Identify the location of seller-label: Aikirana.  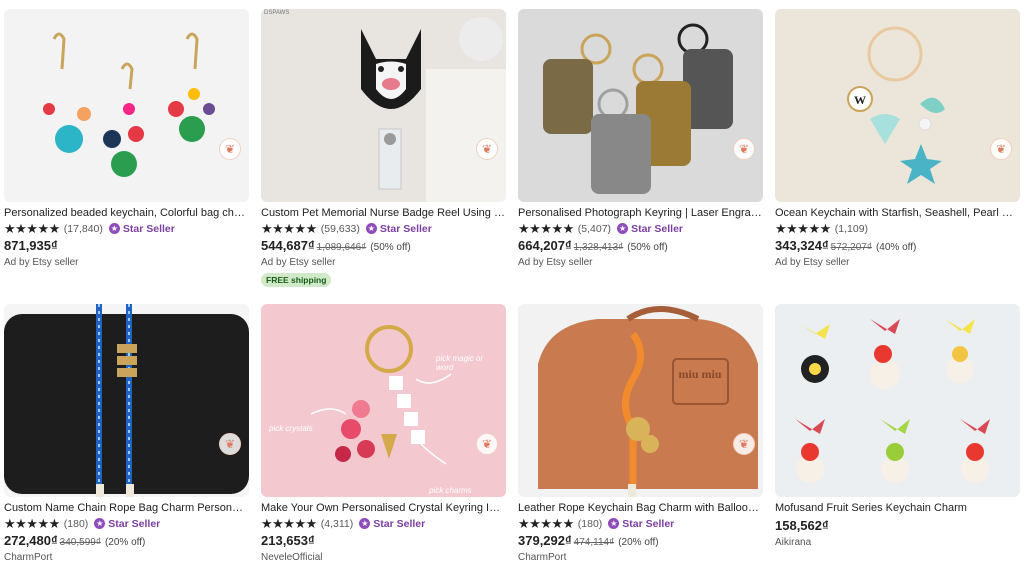
(897, 542).